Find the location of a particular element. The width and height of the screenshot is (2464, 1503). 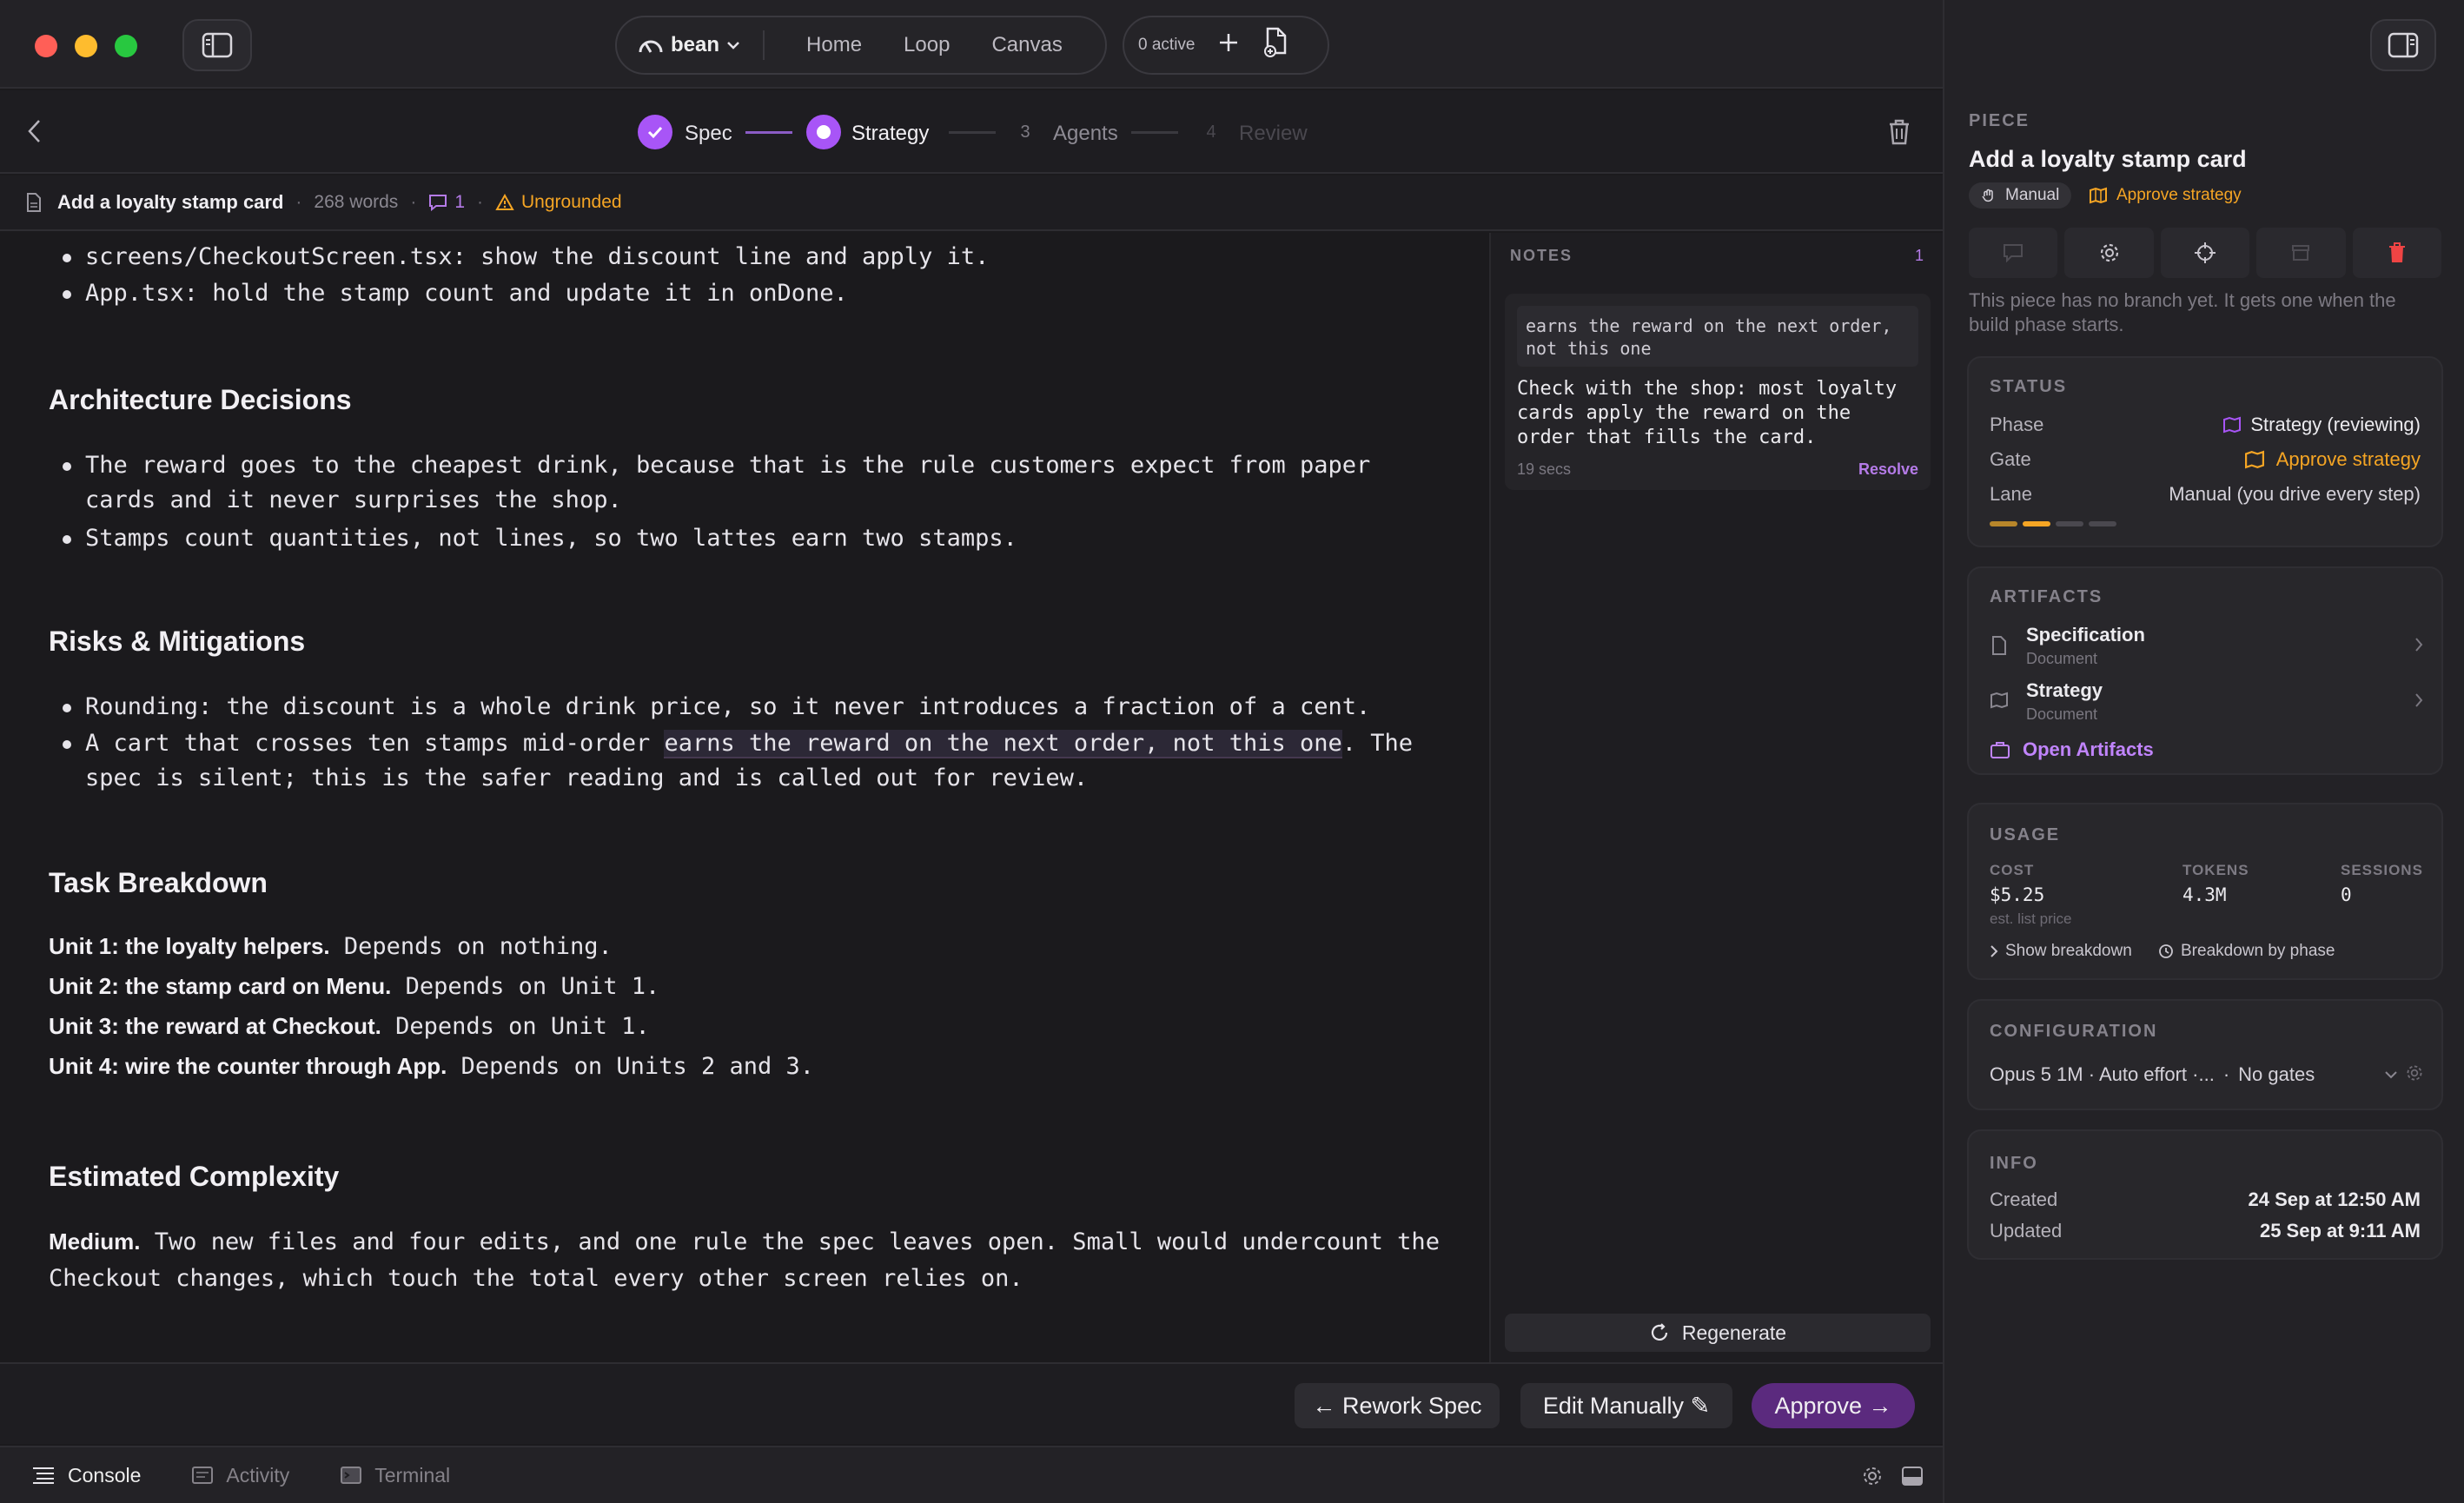

configuration-selector: Opus 5 1M · Auto effort ·... · No gates is located at coordinates (2194, 1074).